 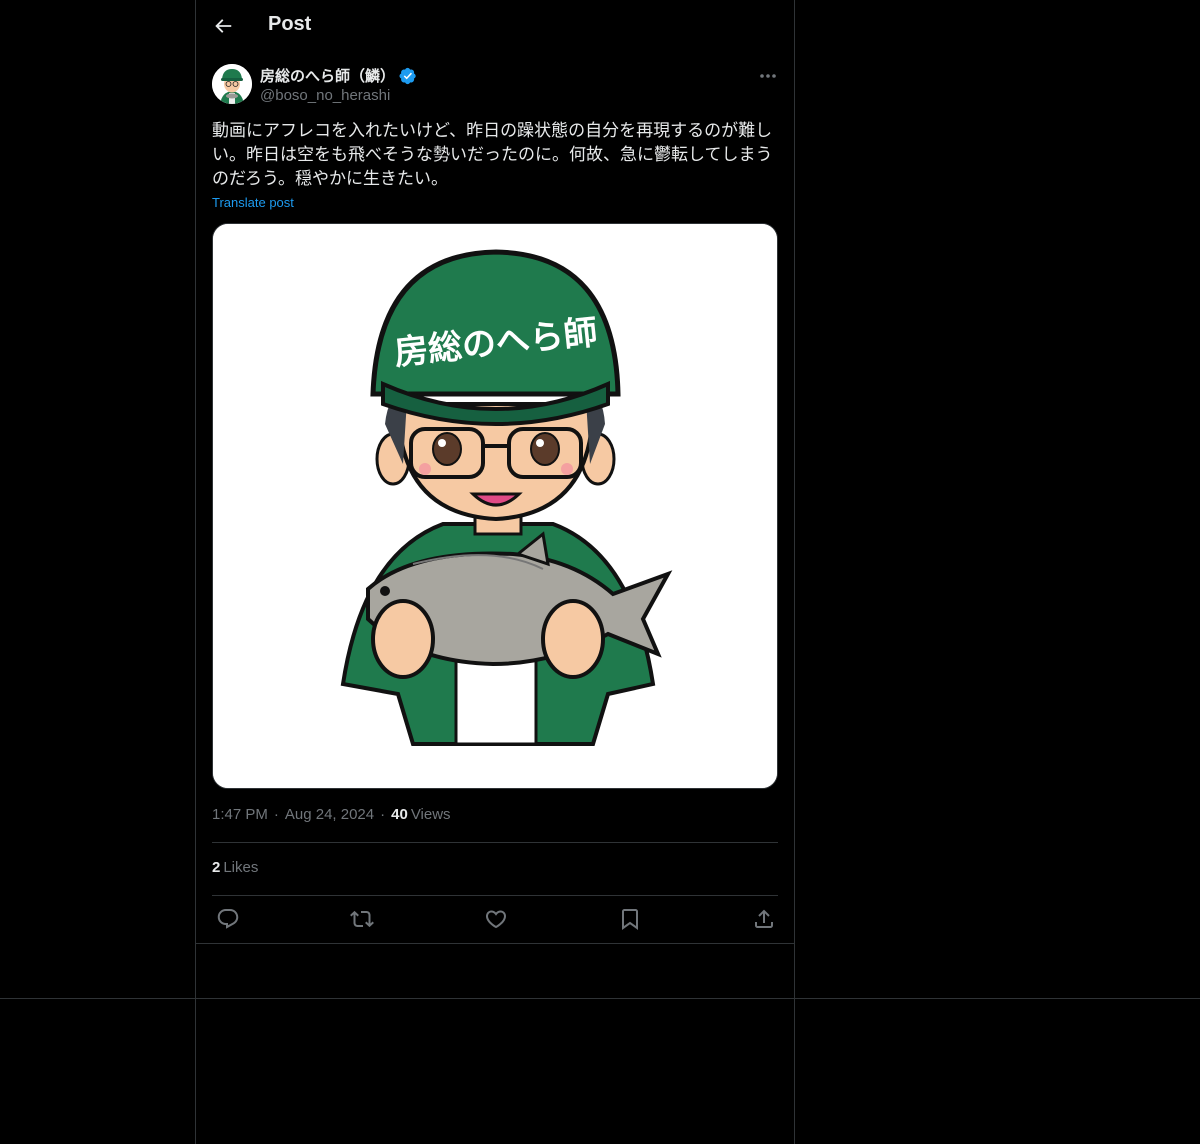 What do you see at coordinates (495, 26) in the screenshot?
I see `page-header: Post` at bounding box center [495, 26].